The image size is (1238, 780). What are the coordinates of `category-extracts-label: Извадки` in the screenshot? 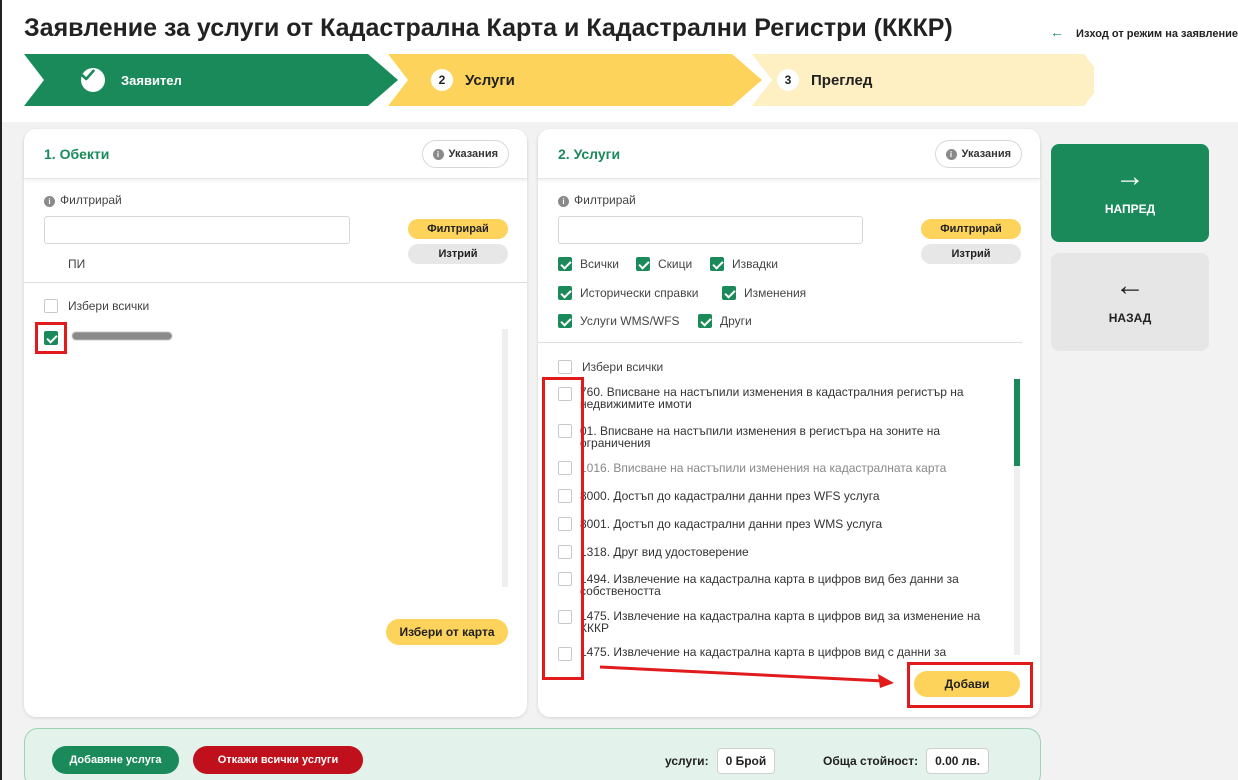 It's located at (755, 264).